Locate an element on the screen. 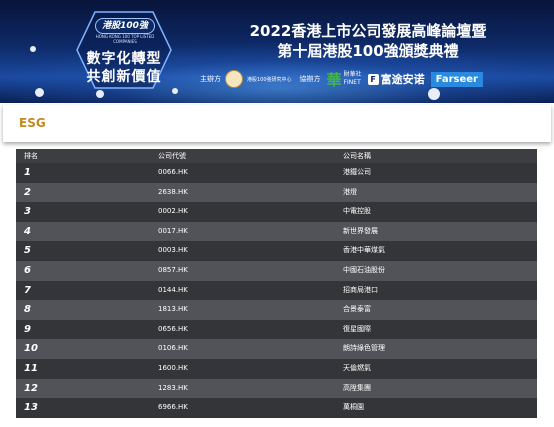 This screenshot has width=554, height=427. event-title-line2: 第十屆港股100強頒獎典禮 is located at coordinates (368, 51).